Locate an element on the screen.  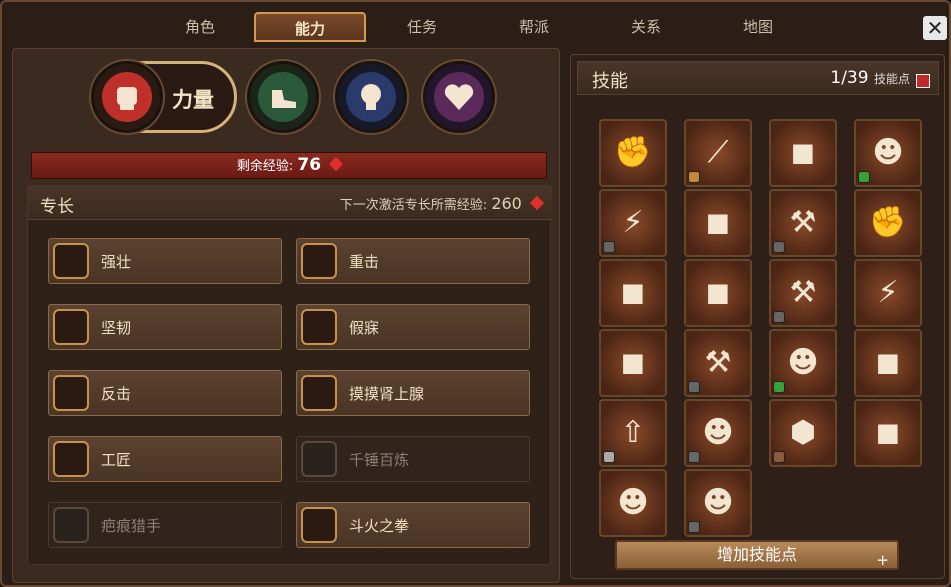
tab-bar: 角色 能力 任务 帮派 关系 地图 ✕ is located at coordinates (476, 23).